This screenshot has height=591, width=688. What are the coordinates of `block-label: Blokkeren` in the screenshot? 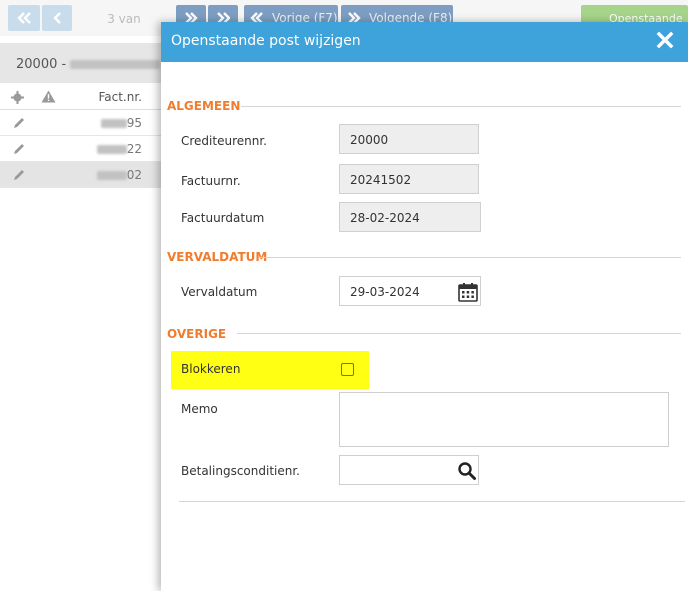 It's located at (211, 369).